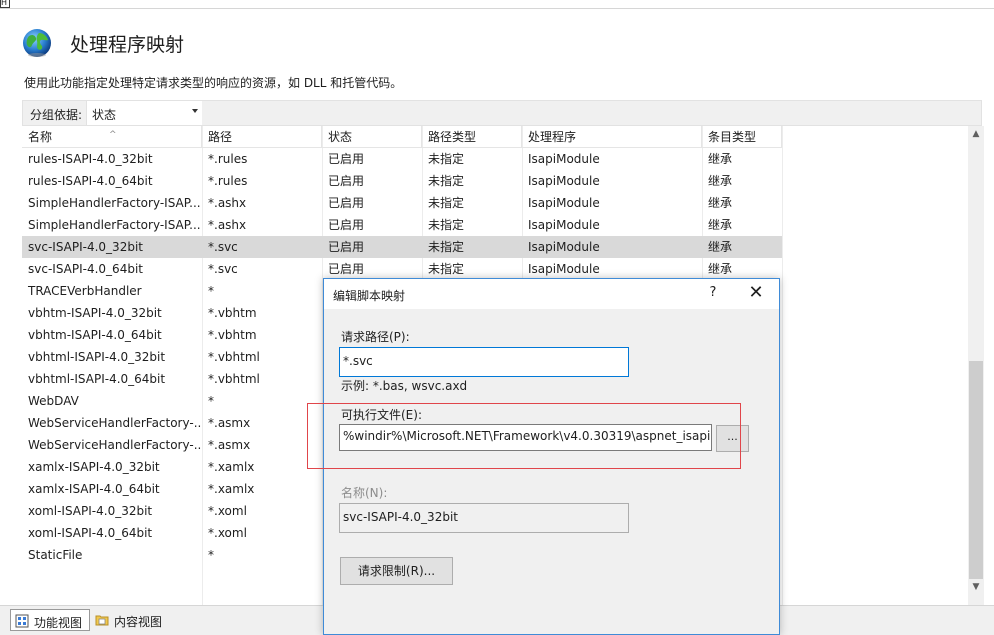  What do you see at coordinates (472, 137) in the screenshot?
I see `column-header-path-type: 路径类型` at bounding box center [472, 137].